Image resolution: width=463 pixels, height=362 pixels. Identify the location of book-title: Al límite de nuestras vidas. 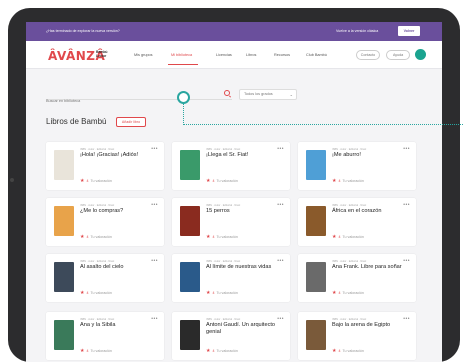
(246, 267).